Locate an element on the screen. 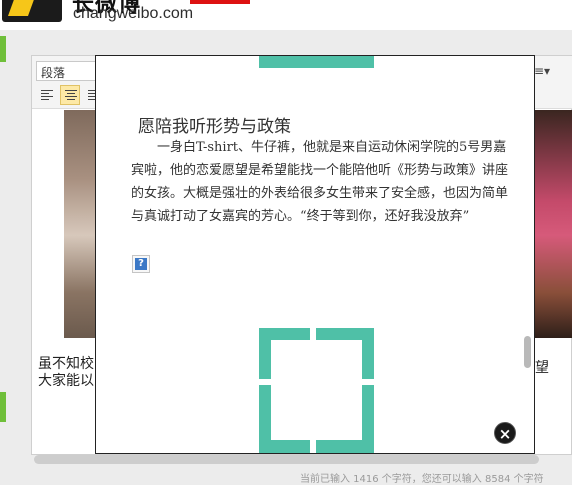 Image resolution: width=572 pixels, height=485 pixels. char-count-status: 当前已输入 1416 个字符，您还可以输入 8584 个字符 is located at coordinates (422, 479).